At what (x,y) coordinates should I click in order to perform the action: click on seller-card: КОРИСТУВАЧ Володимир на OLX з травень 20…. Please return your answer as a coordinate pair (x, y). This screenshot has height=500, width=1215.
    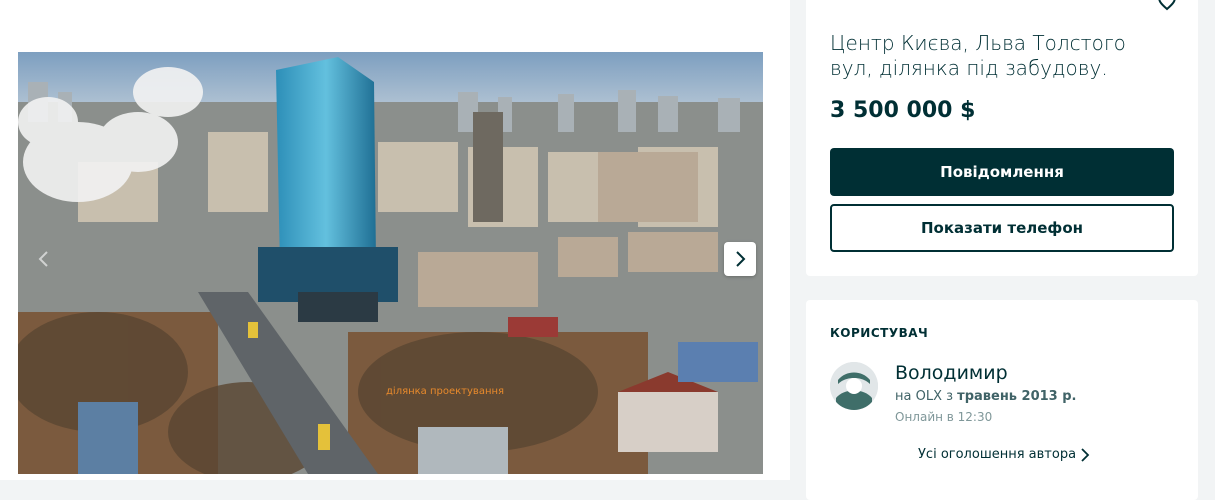
    Looking at the image, I should click on (1002, 400).